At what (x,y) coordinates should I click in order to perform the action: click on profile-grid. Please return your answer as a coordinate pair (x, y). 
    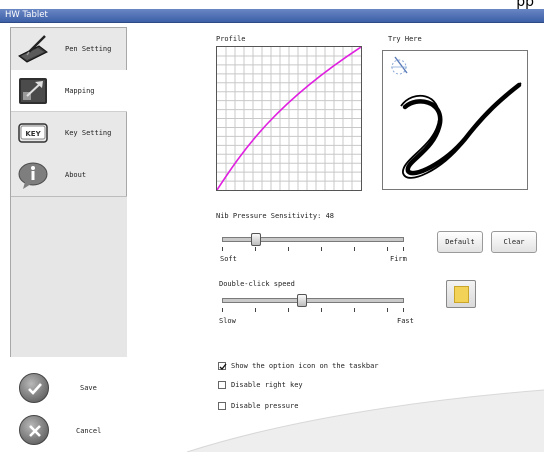
    Looking at the image, I should click on (289, 118).